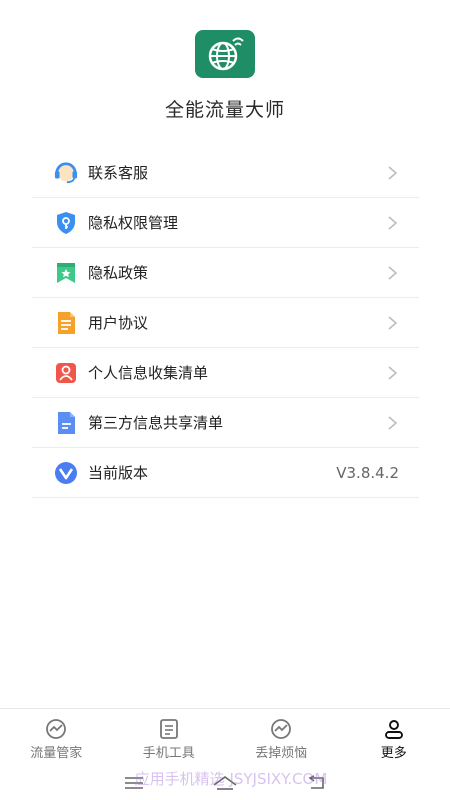 This screenshot has height=800, width=450. What do you see at coordinates (148, 373) in the screenshot?
I see `menu-item-label: 个人信息收集清单` at bounding box center [148, 373].